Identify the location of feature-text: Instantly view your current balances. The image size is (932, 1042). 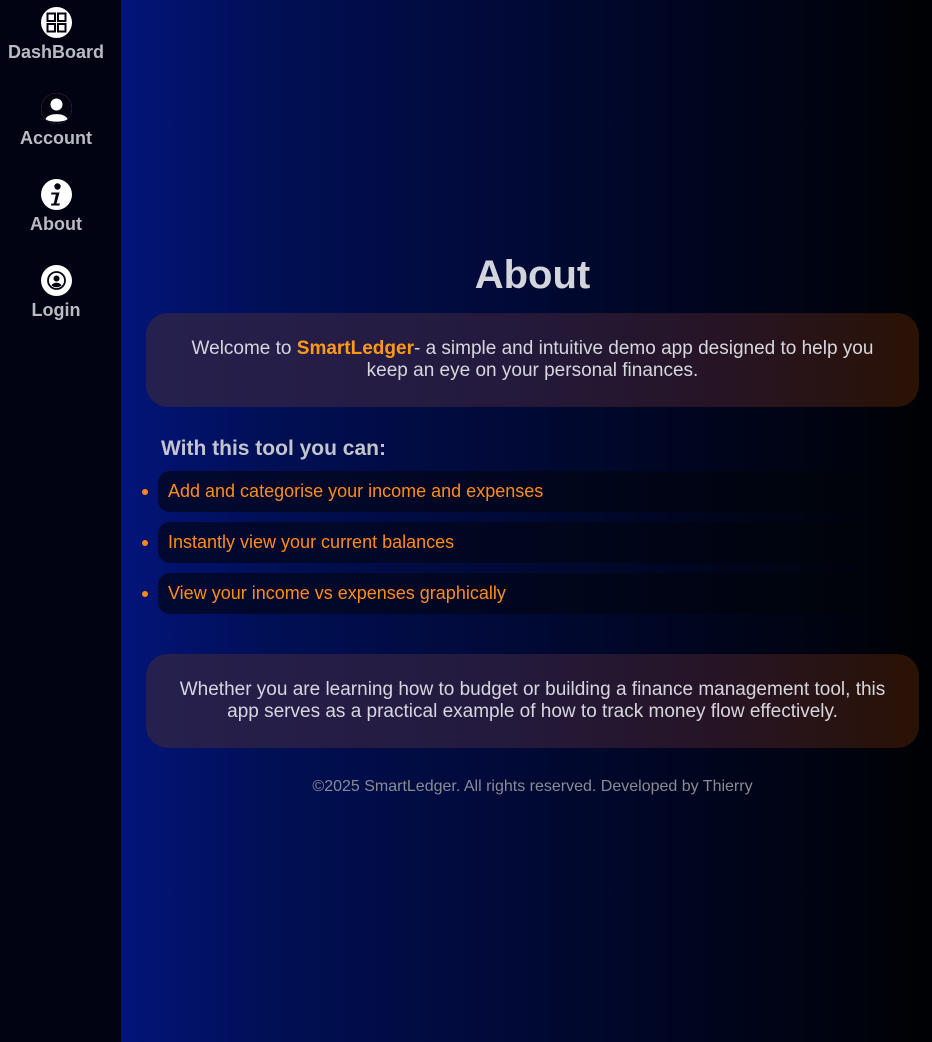
(512, 542).